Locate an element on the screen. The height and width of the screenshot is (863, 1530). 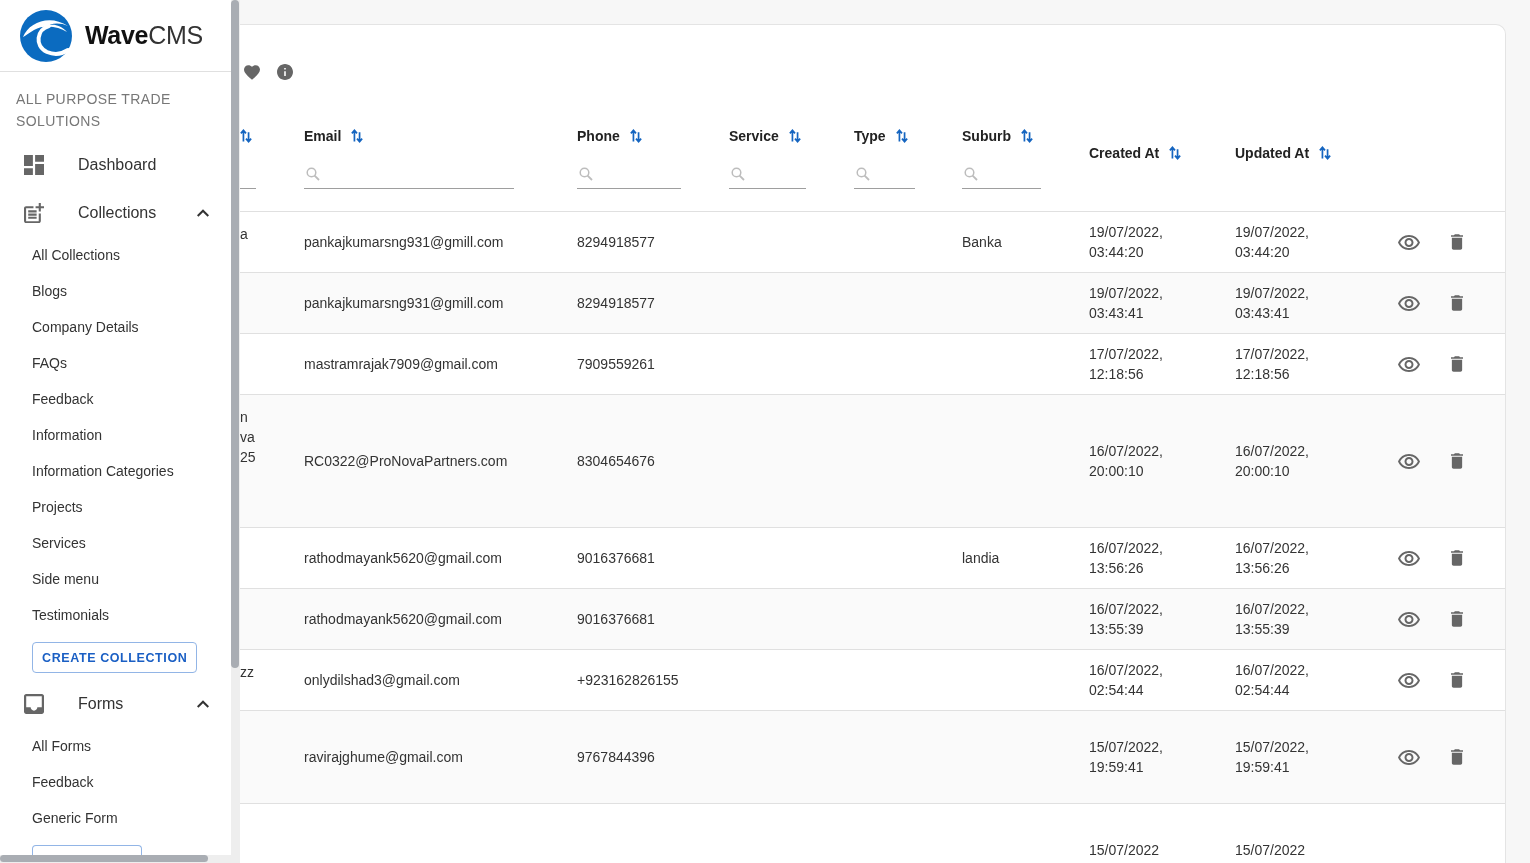
table-cell-text: 8304654676 is located at coordinates (616, 461).